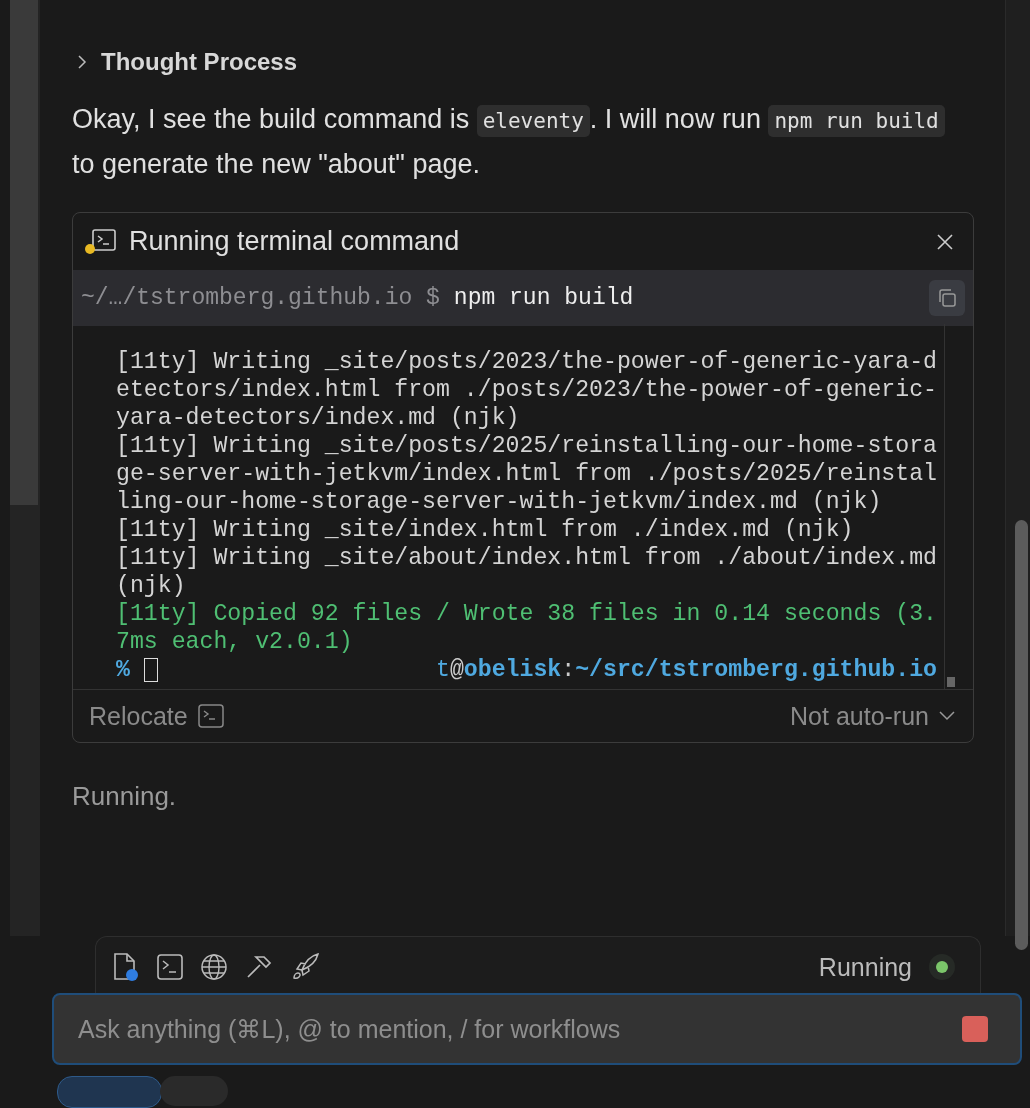 The image size is (1030, 1108). Describe the element at coordinates (519, 142) in the screenshot. I see `message-text: Okay, I see the build command is eleventy . I will now run npm run build to generate the new "about" page.` at that location.